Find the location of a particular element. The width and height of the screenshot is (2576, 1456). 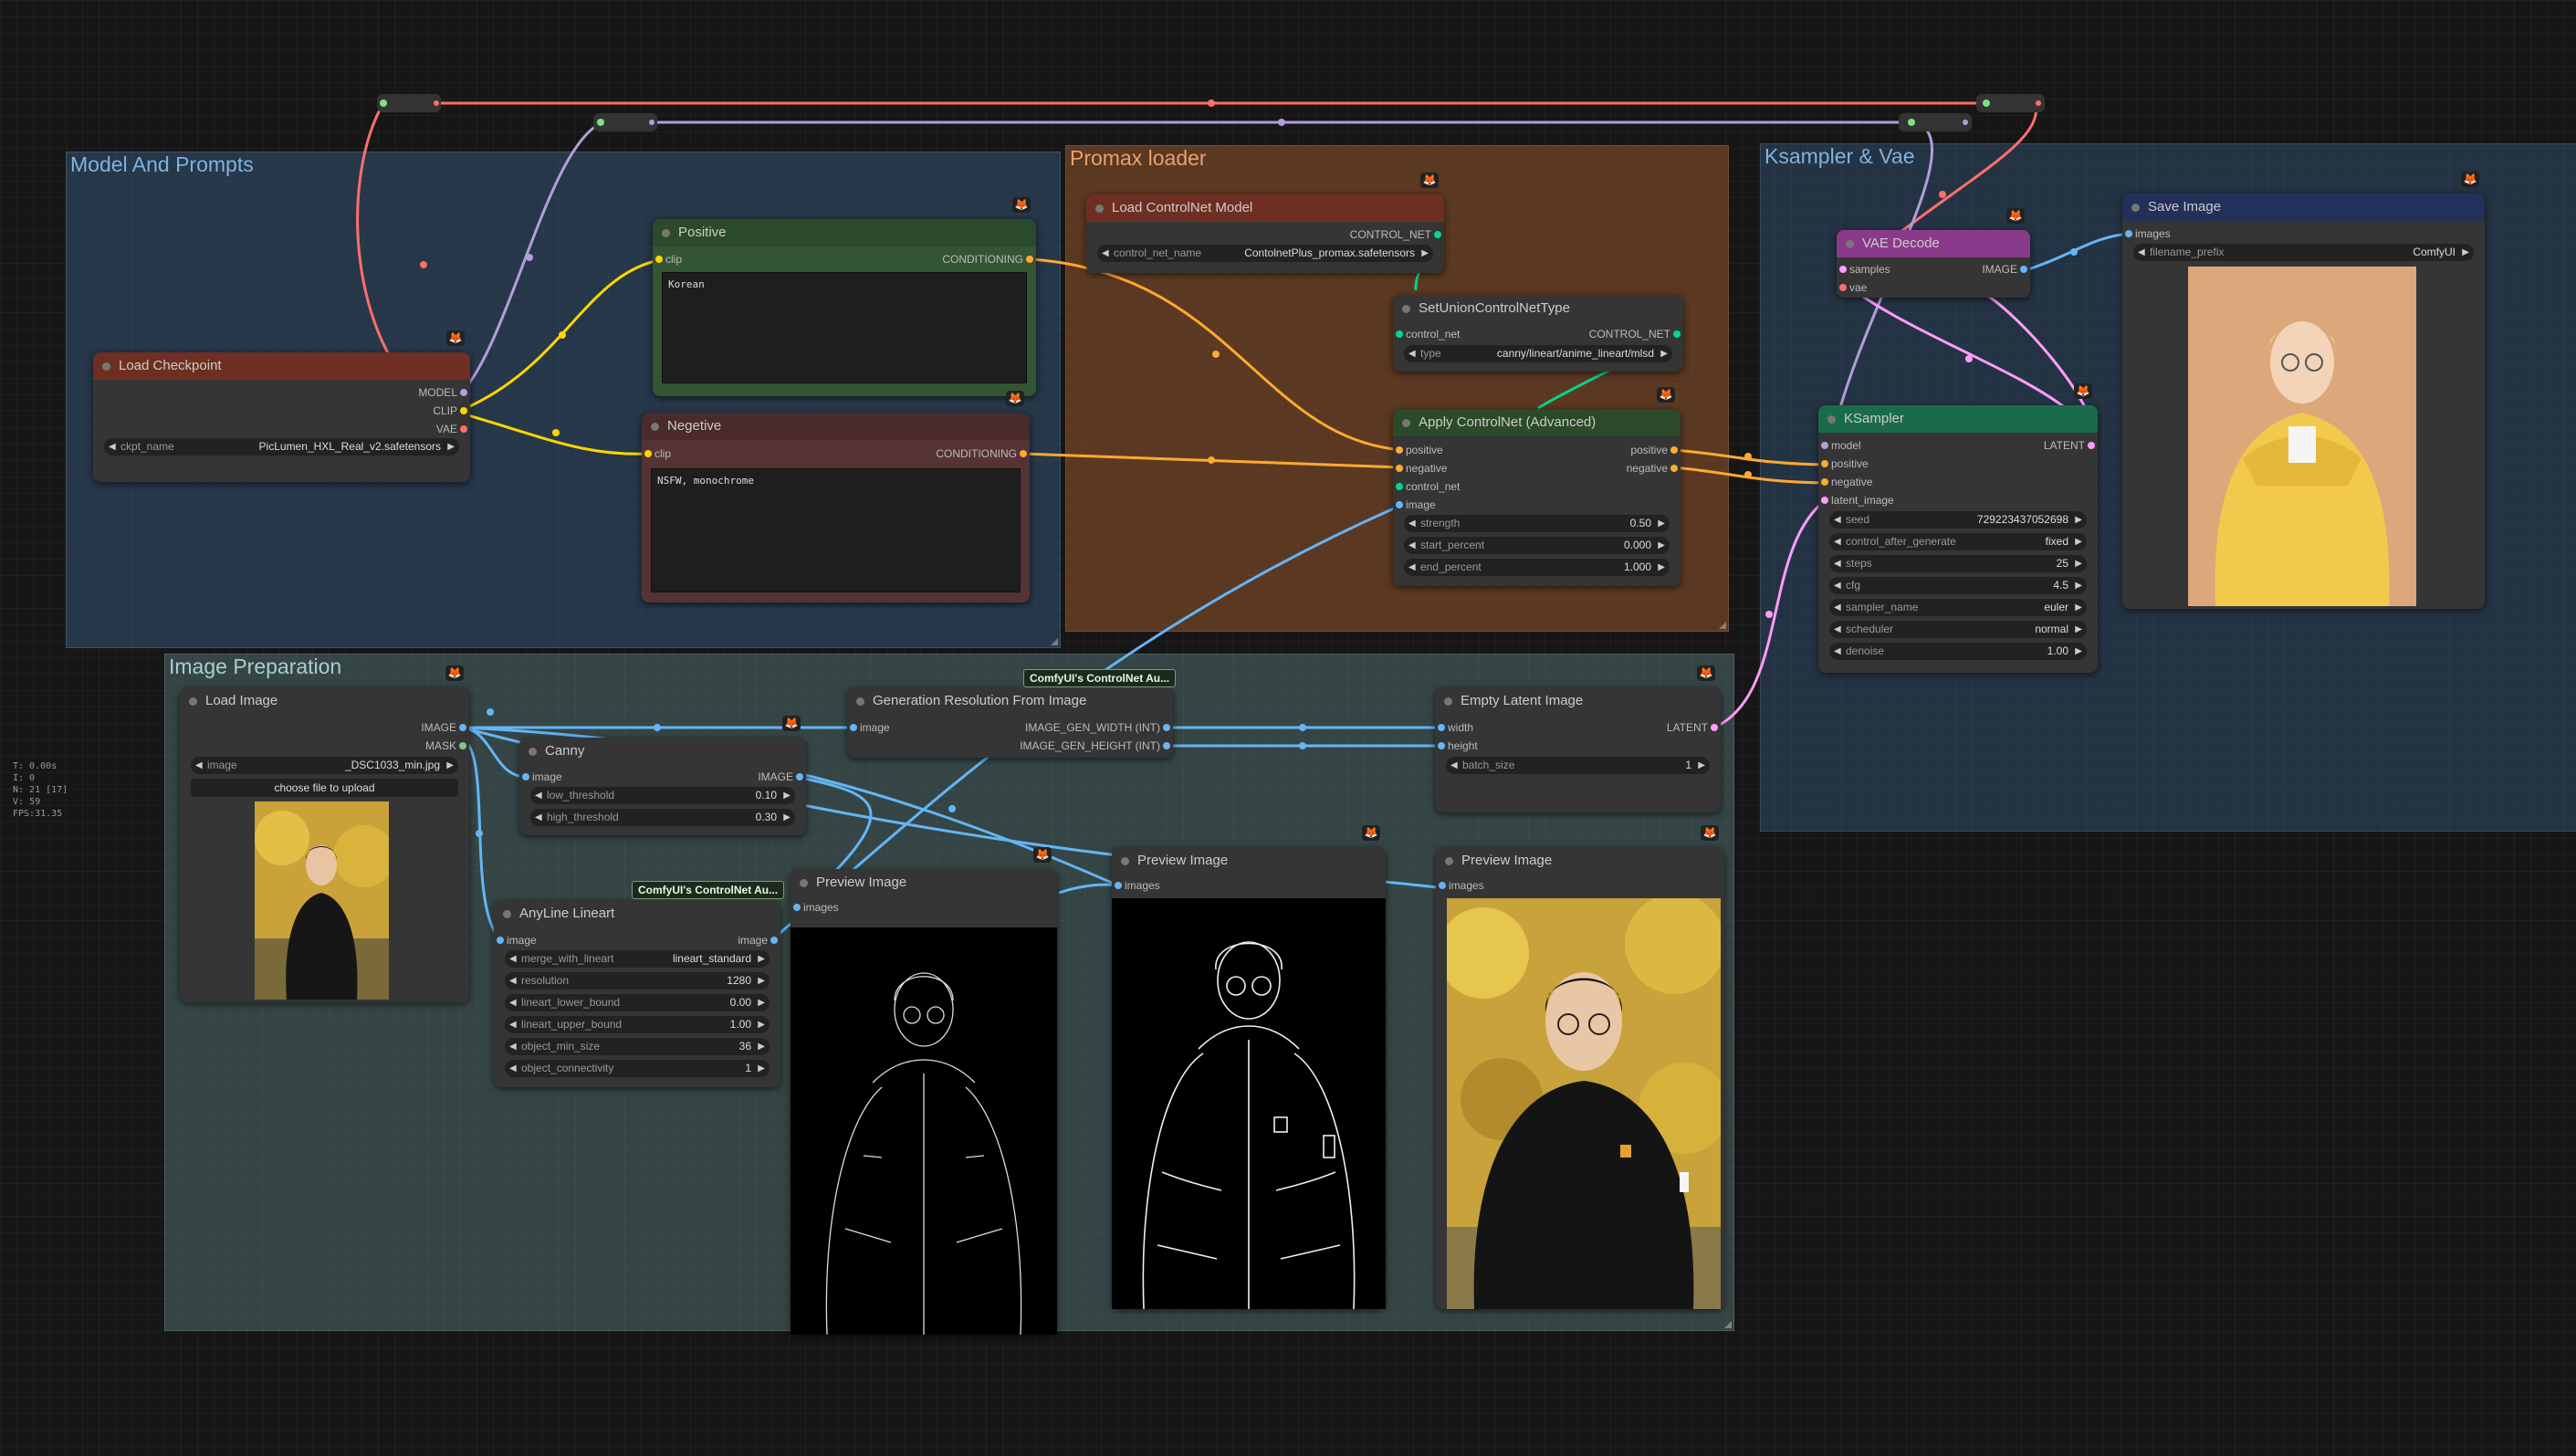

input-latent-image: latent_image is located at coordinates (1856, 500).